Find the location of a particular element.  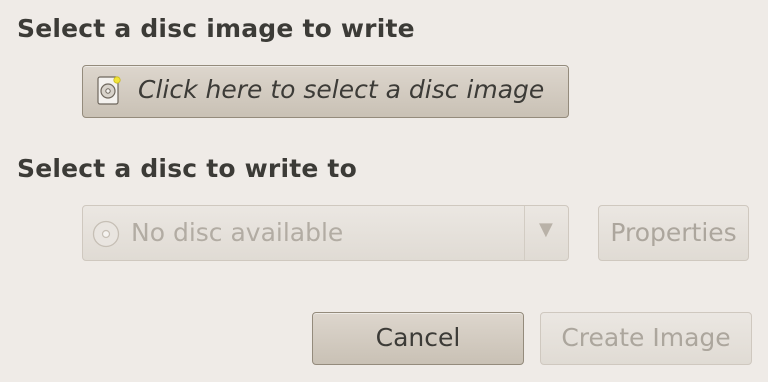

selected-disc-label: No disc available is located at coordinates (237, 232).